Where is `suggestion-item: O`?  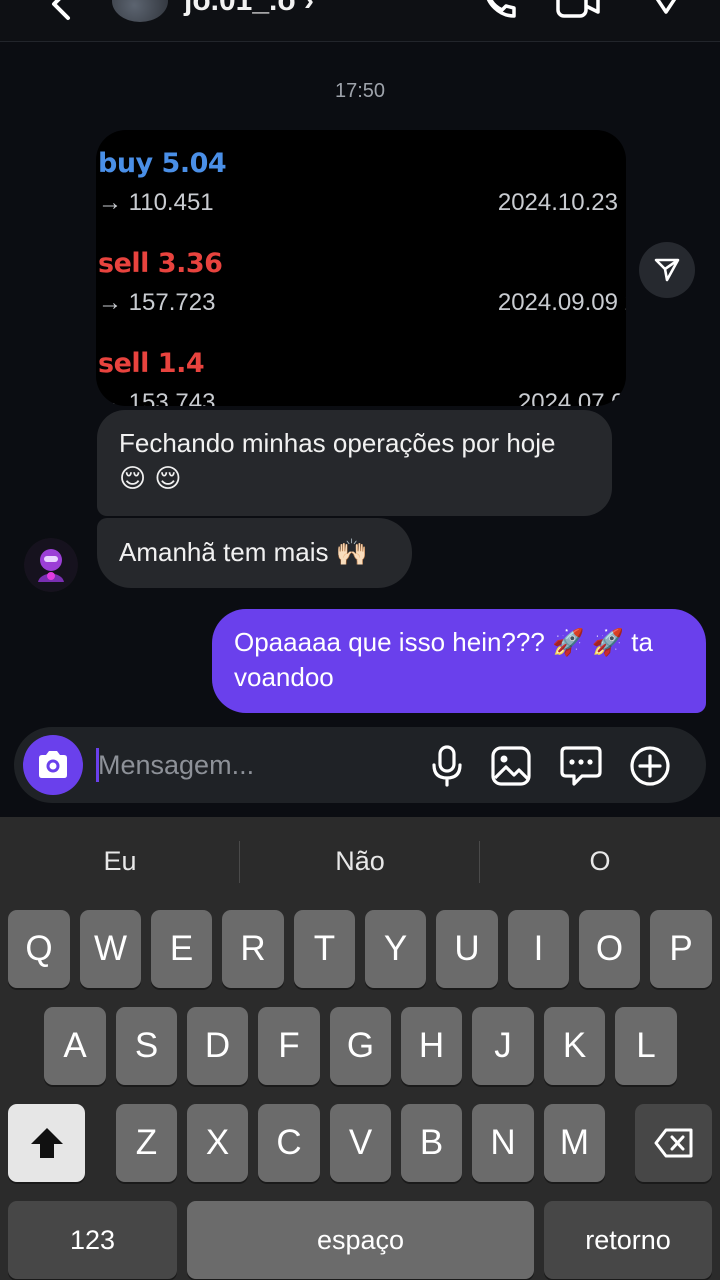 suggestion-item: O is located at coordinates (600, 861).